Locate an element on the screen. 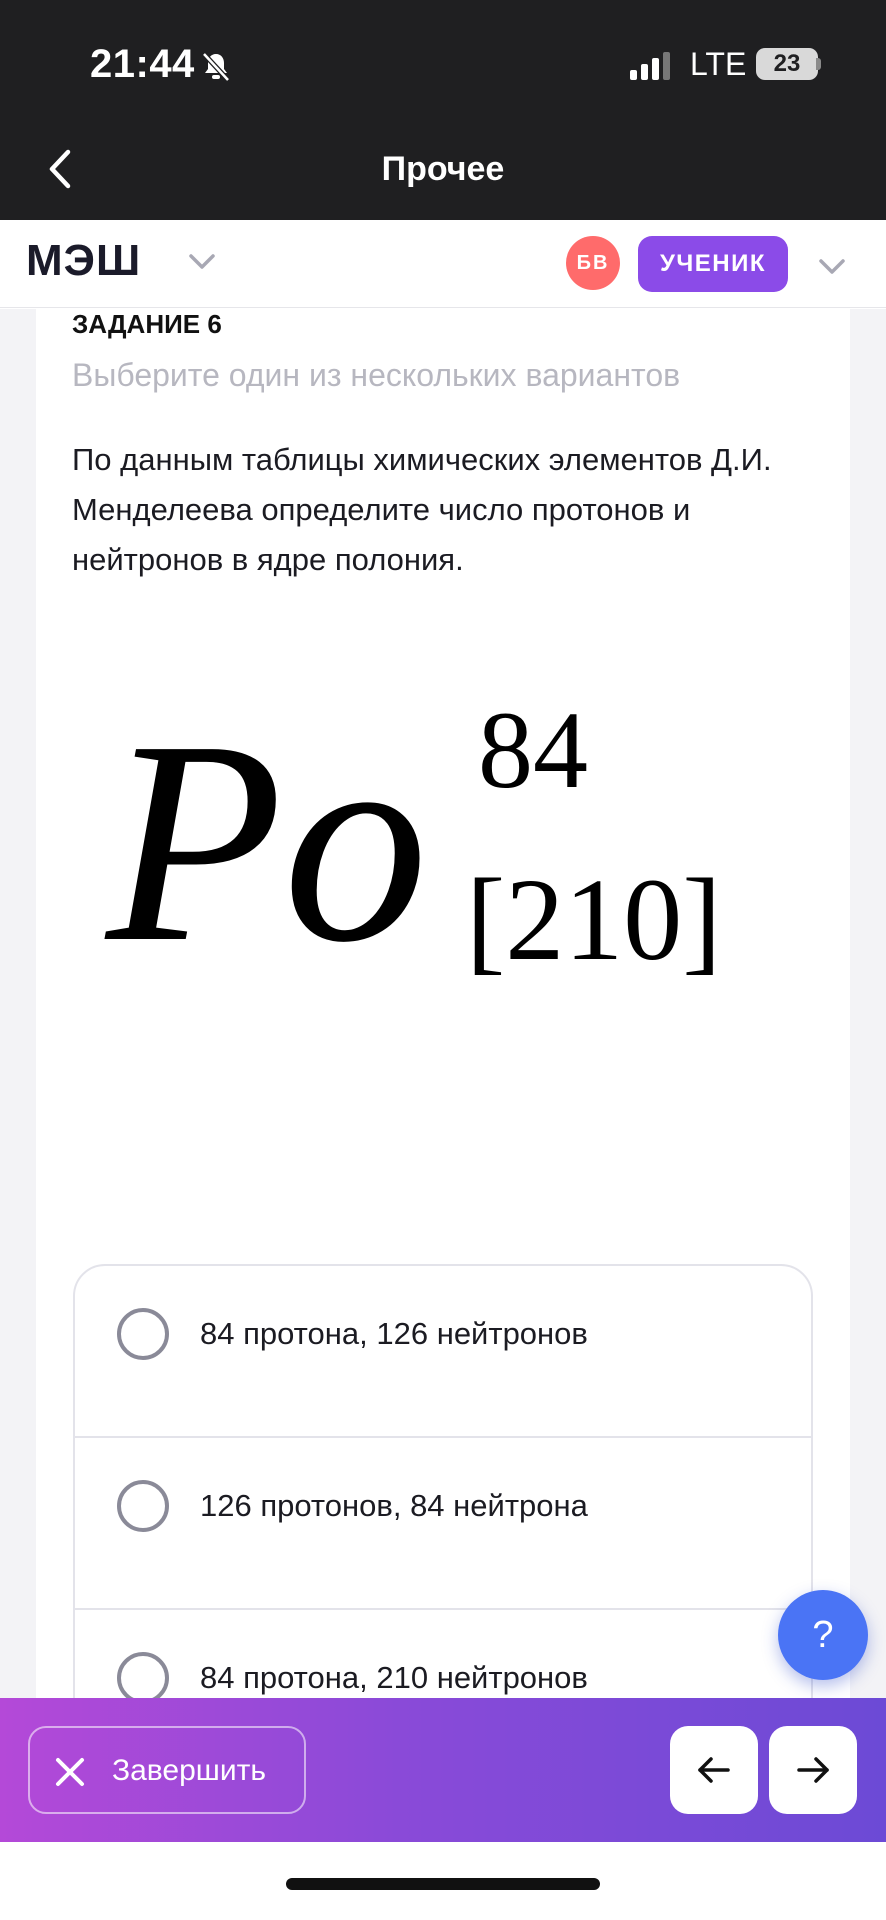 The width and height of the screenshot is (886, 1920). arrow-right-icon is located at coordinates (813, 1770).